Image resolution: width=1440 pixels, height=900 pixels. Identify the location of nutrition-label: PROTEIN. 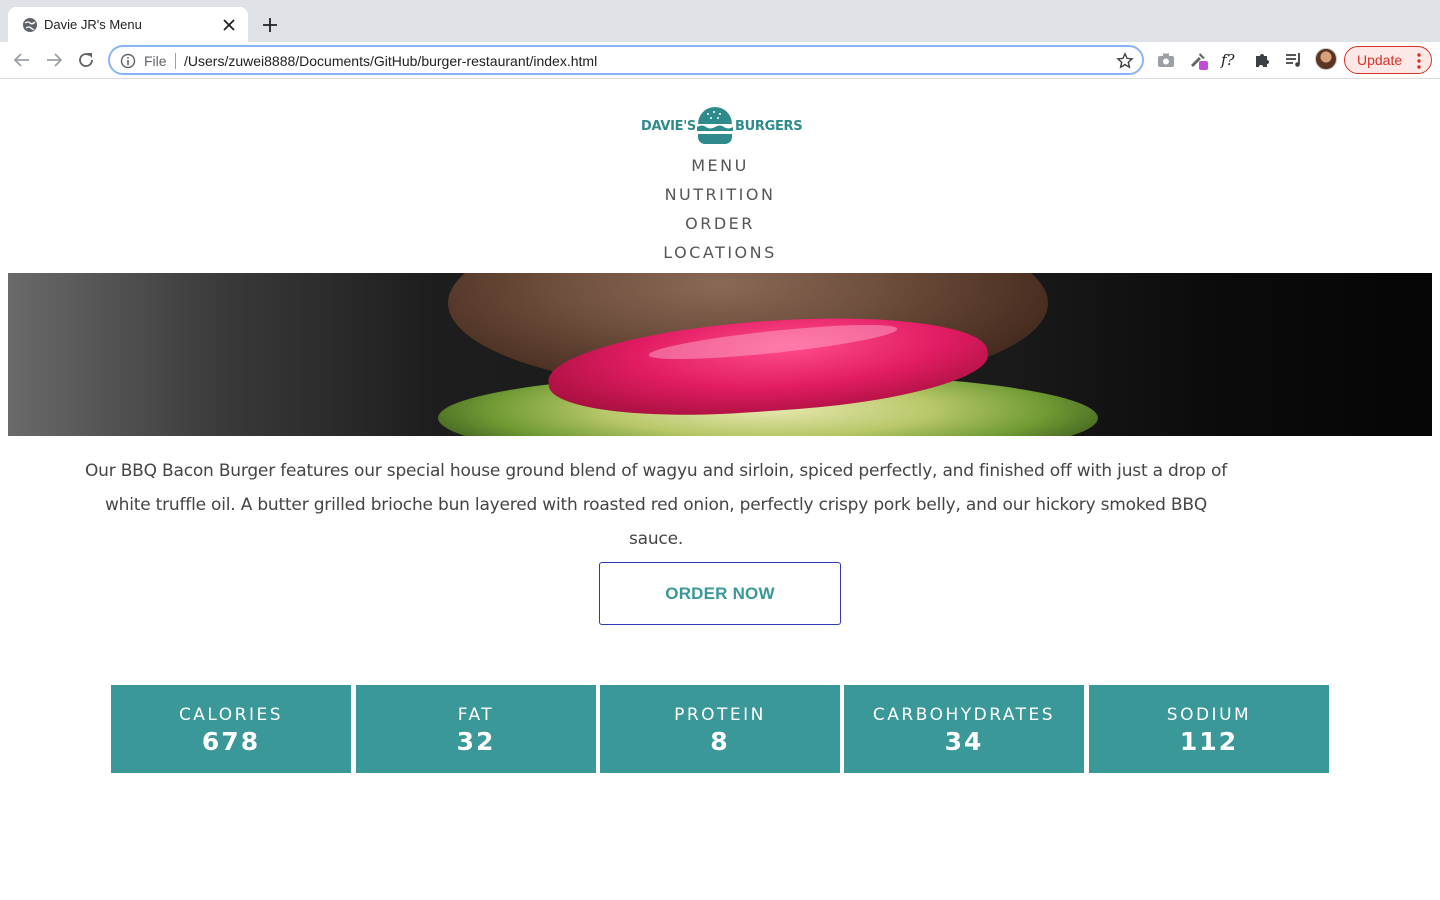
(720, 715).